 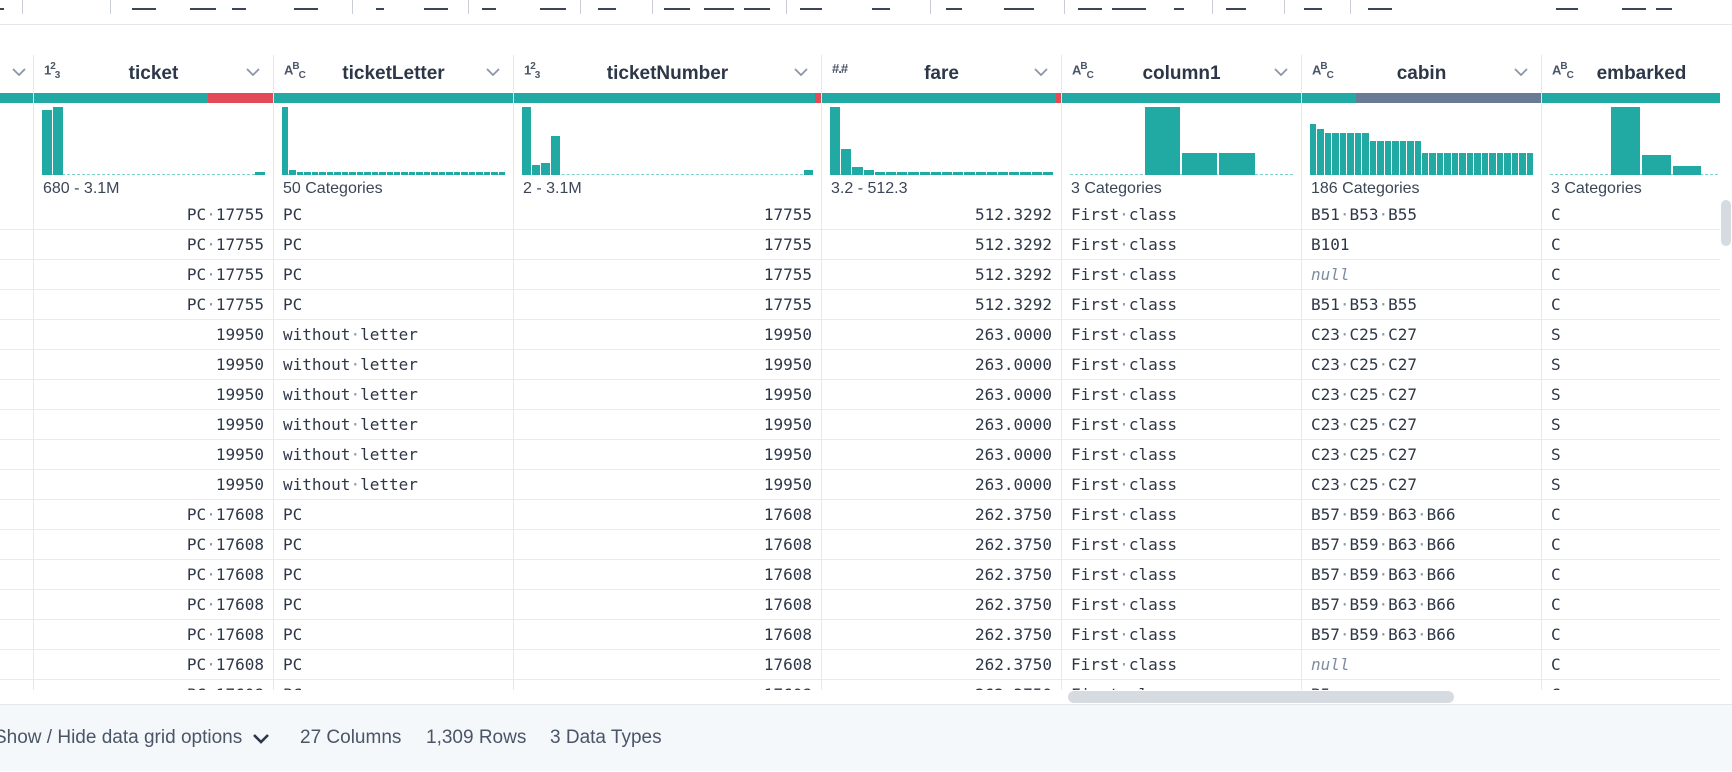 What do you see at coordinates (2, 5) in the screenshot?
I see `toolbar-icon` at bounding box center [2, 5].